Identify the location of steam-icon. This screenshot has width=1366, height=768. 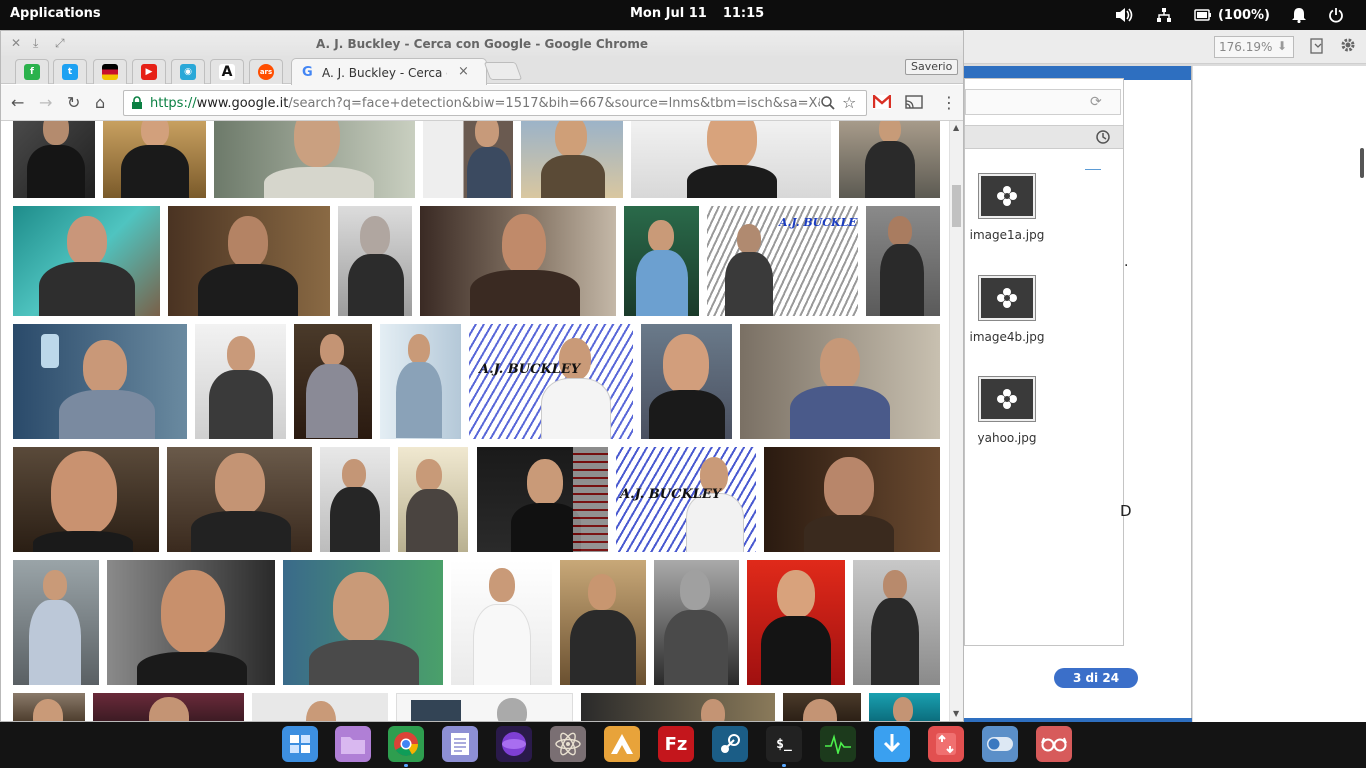
(730, 744).